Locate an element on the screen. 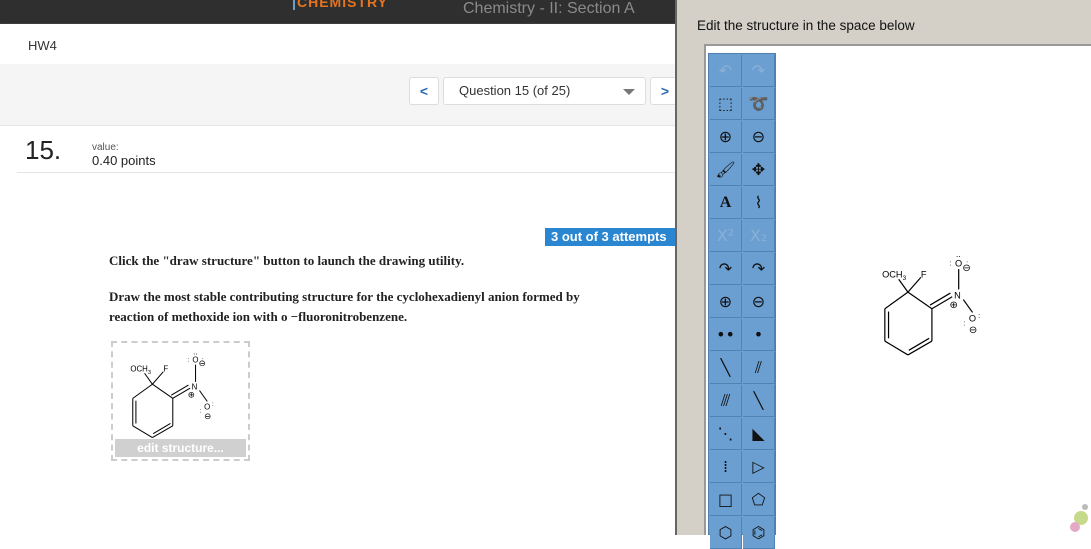 The height and width of the screenshot is (549, 1091). divider is located at coordinates (348, 172).